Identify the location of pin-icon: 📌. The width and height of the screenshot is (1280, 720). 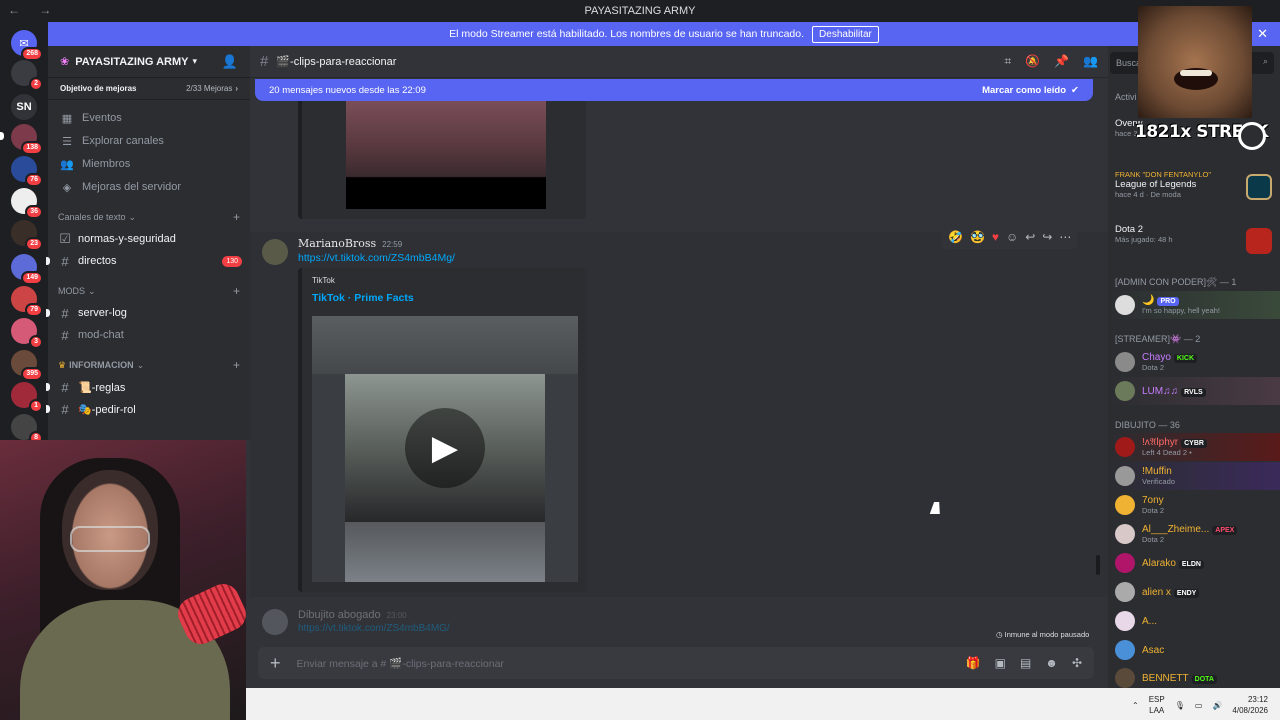
(1061, 61).